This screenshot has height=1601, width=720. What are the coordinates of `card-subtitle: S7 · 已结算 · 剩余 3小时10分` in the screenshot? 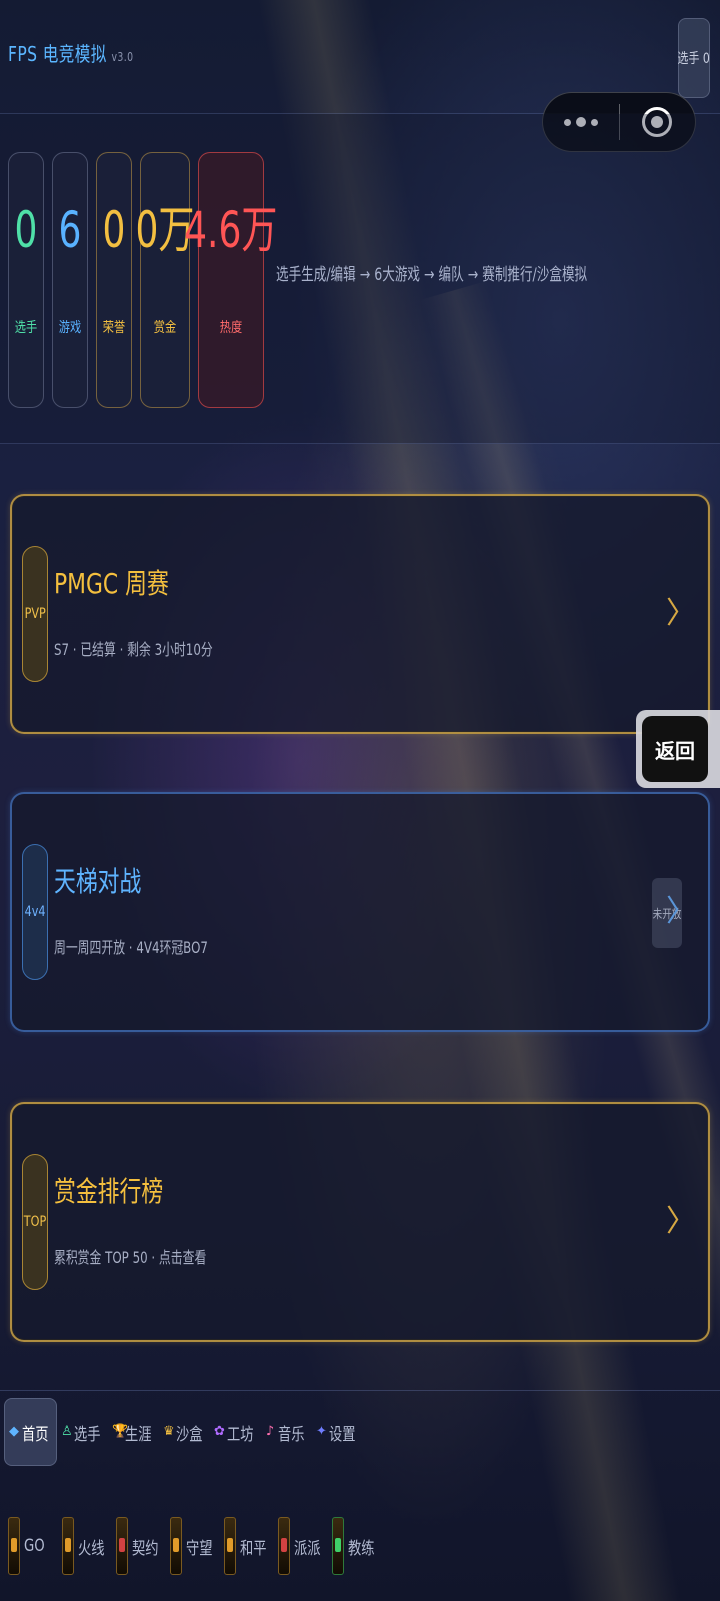 It's located at (133, 649).